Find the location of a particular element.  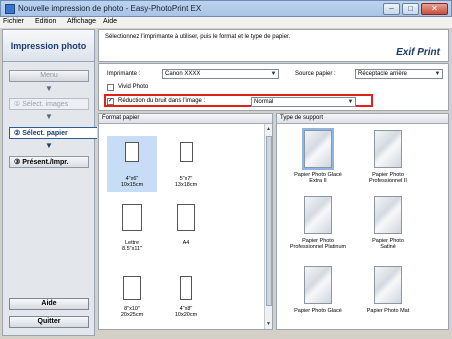

scroll-thumb is located at coordinates (269, 221).